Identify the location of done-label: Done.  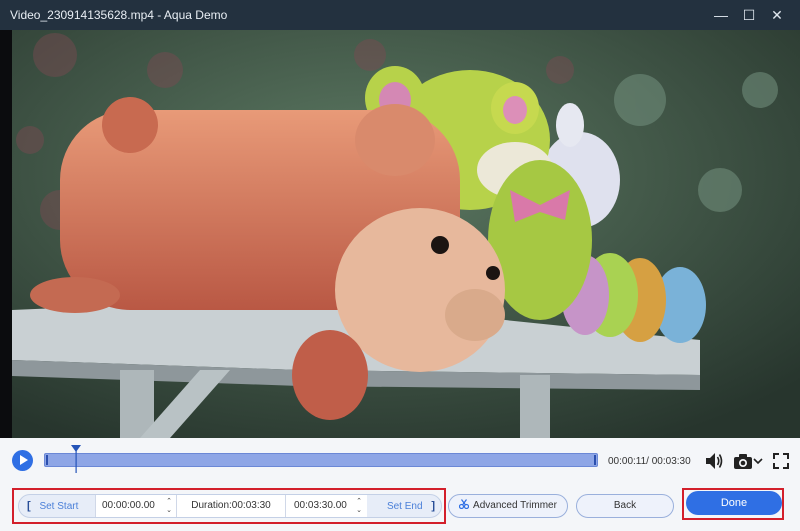
(734, 503).